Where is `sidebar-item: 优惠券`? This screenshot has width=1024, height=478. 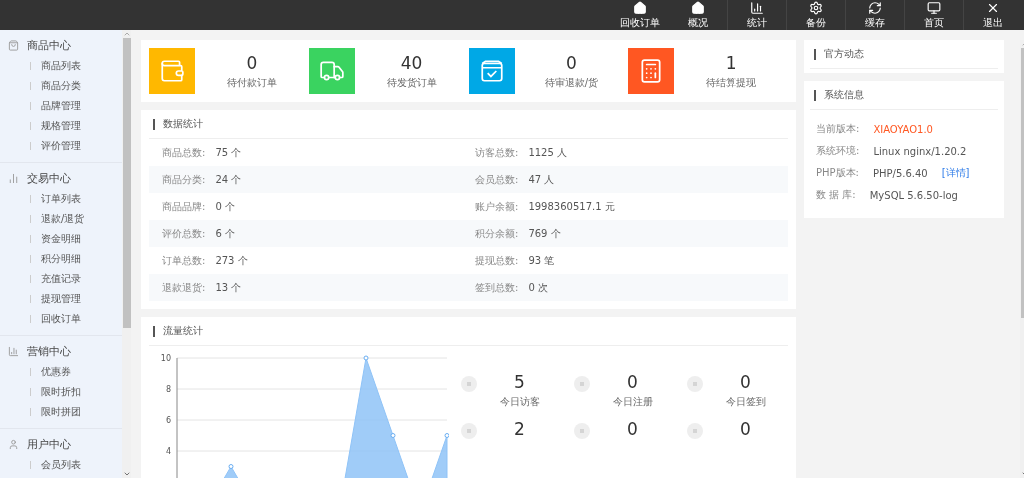 sidebar-item: 优惠券 is located at coordinates (61, 372).